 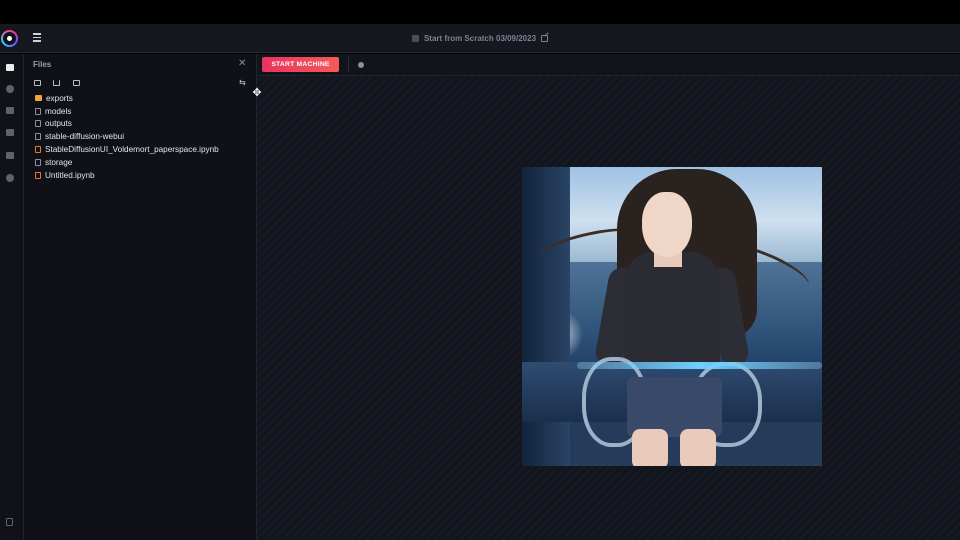 What do you see at coordinates (10, 67) in the screenshot?
I see `files-icon` at bounding box center [10, 67].